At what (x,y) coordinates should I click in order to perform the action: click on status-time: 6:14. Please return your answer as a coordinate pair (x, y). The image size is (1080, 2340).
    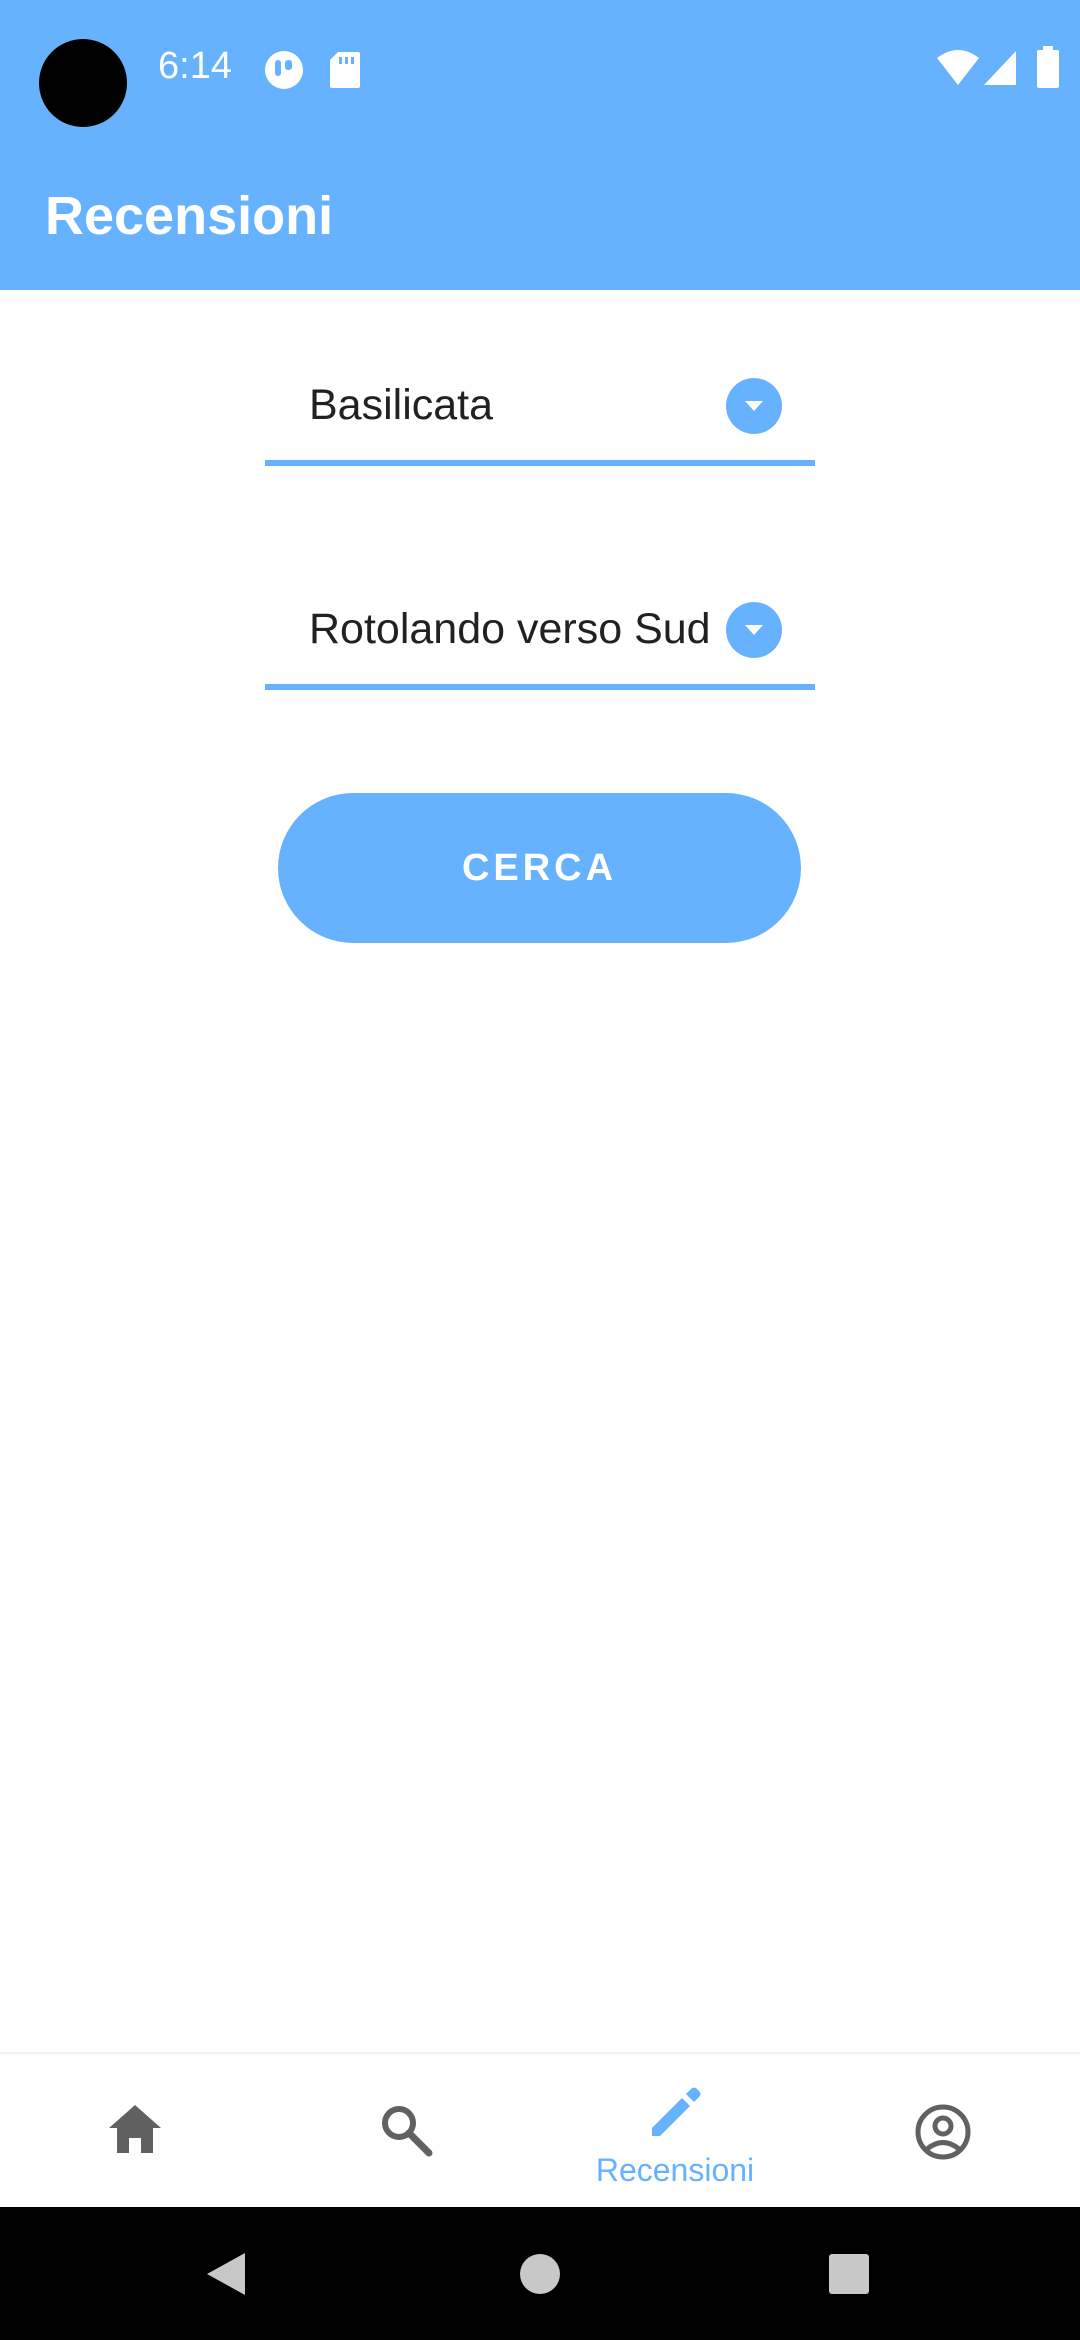
    Looking at the image, I should click on (195, 66).